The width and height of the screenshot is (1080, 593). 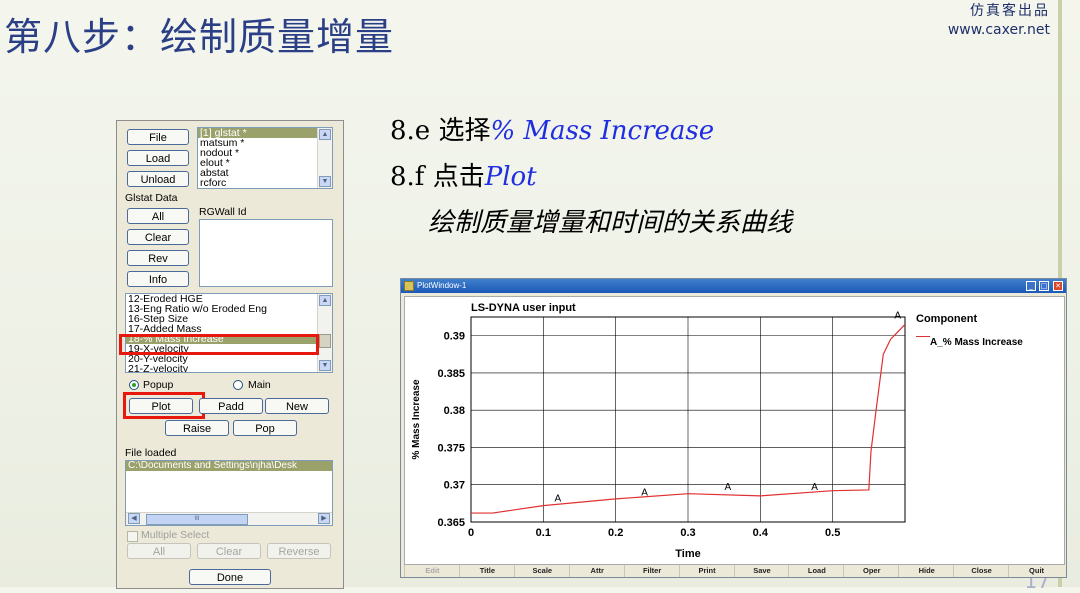 I want to click on raise-button: Raise, so click(x=197, y=428).